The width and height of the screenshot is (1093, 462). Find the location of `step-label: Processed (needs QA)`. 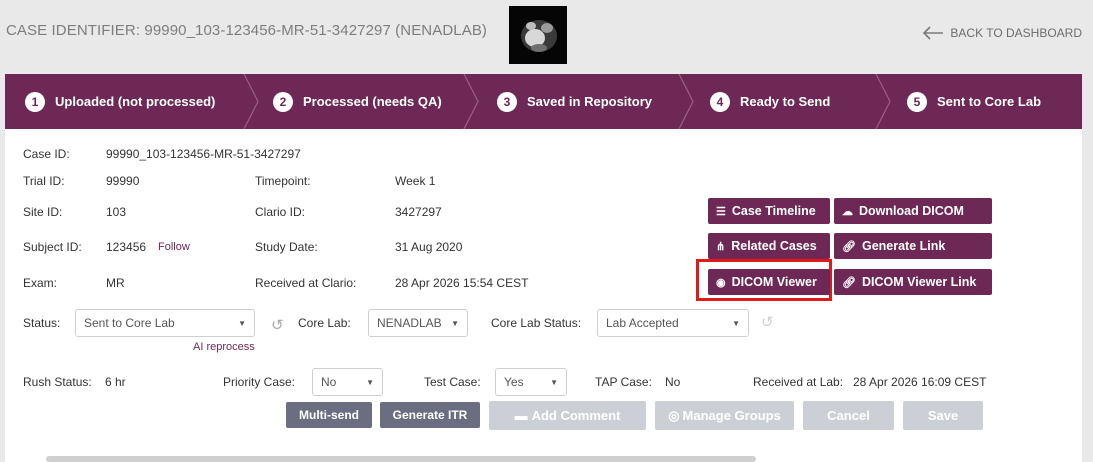

step-label: Processed (needs QA) is located at coordinates (372, 101).